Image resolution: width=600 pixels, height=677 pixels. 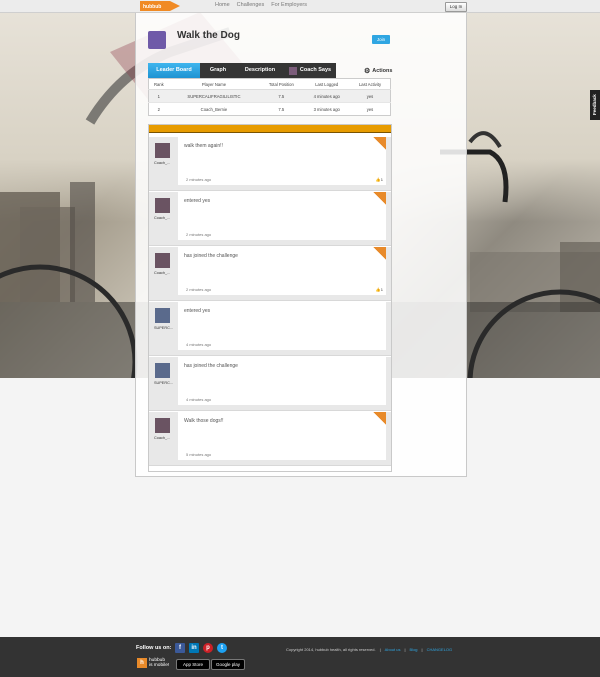 What do you see at coordinates (228, 664) in the screenshot?
I see `google-play-button: Google play` at bounding box center [228, 664].